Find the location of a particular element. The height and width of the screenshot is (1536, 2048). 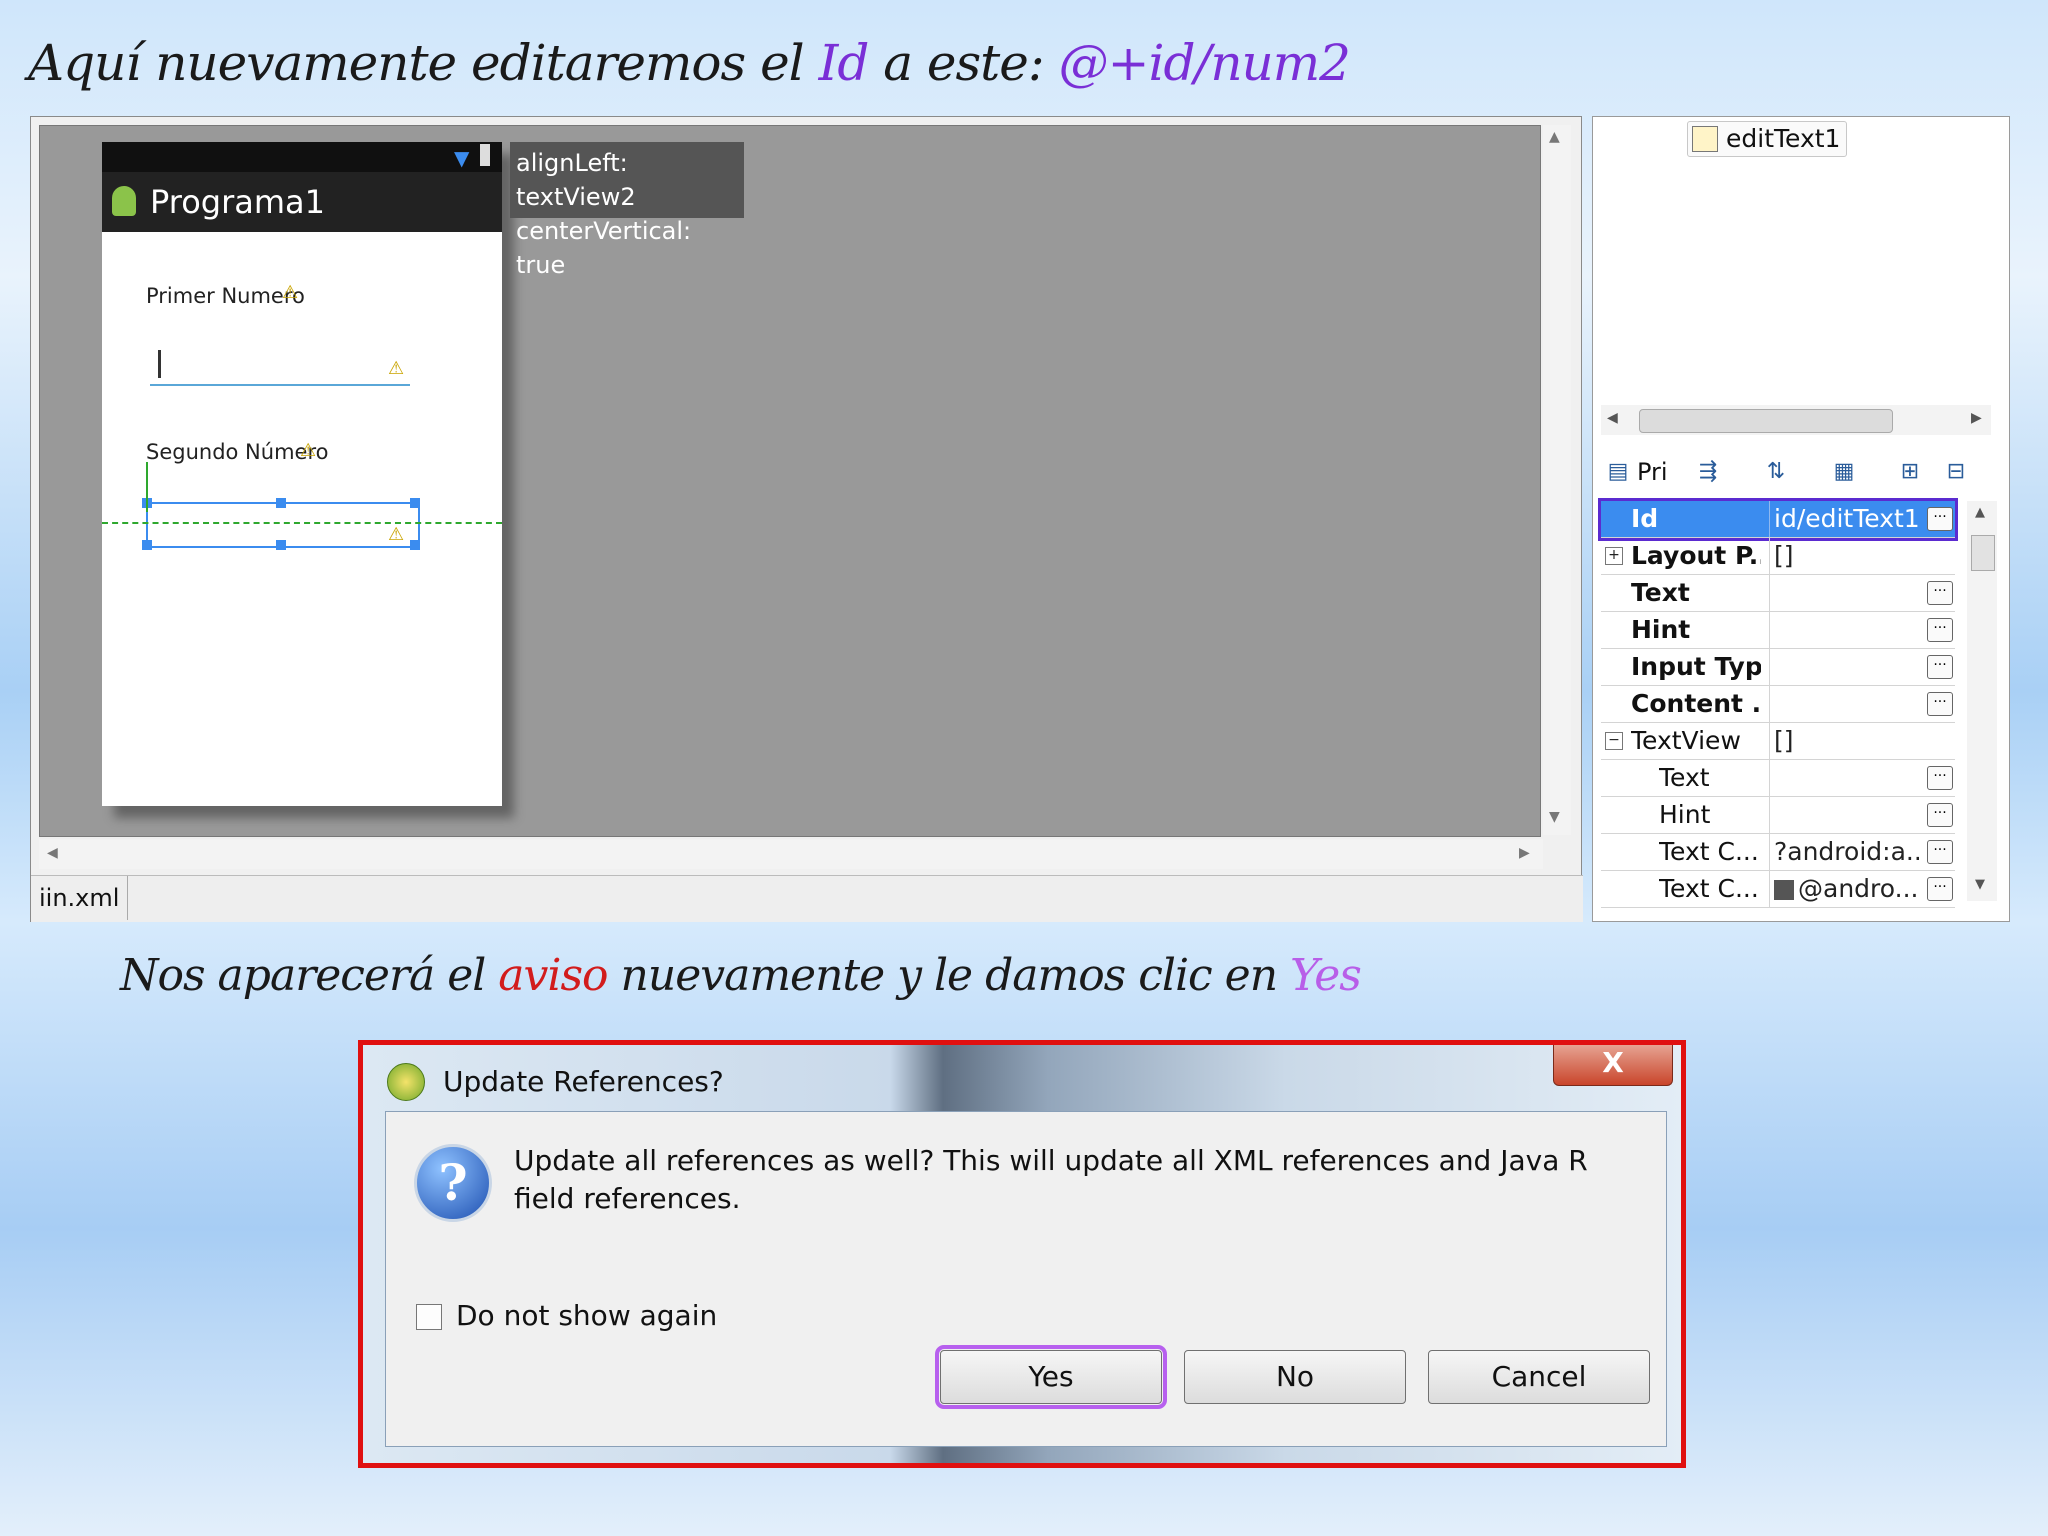

dialog-title: Update References? is located at coordinates (583, 1081).